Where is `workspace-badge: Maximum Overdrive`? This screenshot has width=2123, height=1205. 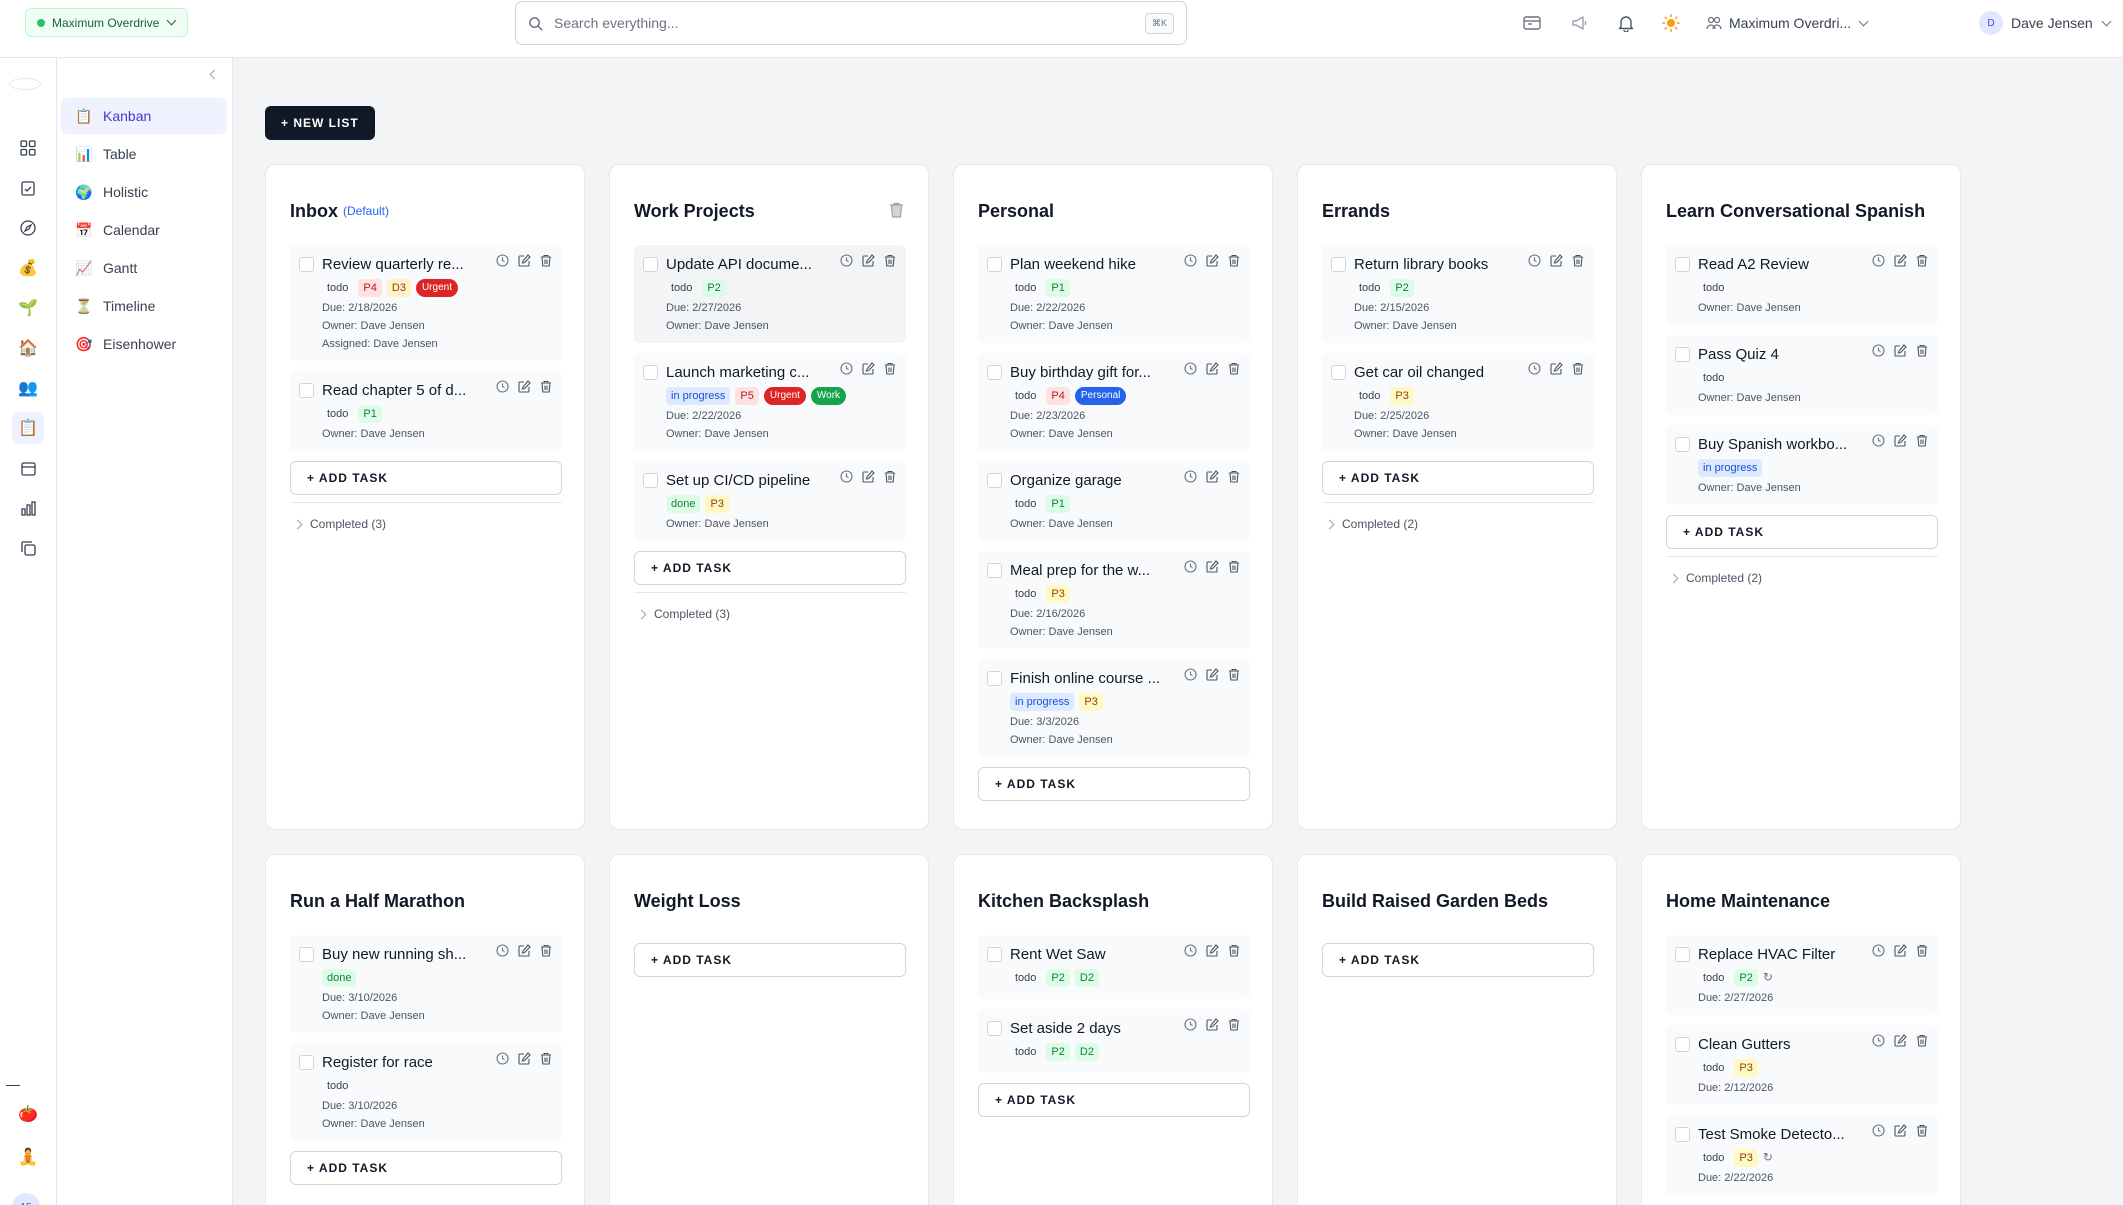 workspace-badge: Maximum Overdrive is located at coordinates (107, 22).